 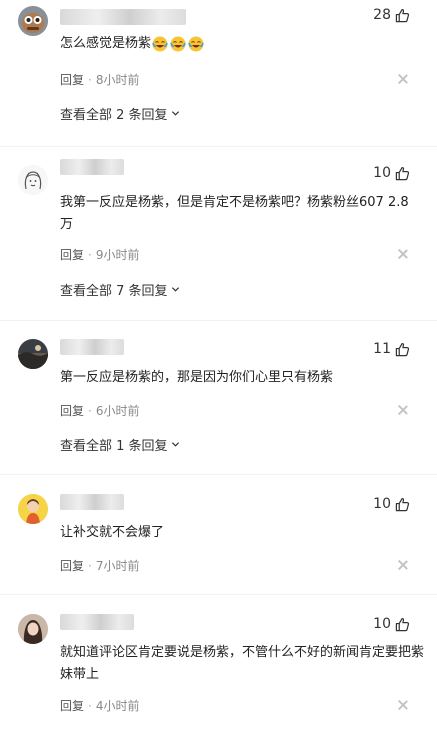 I want to click on expand-replies-button: 查看全部 7 条回复, so click(x=120, y=289).